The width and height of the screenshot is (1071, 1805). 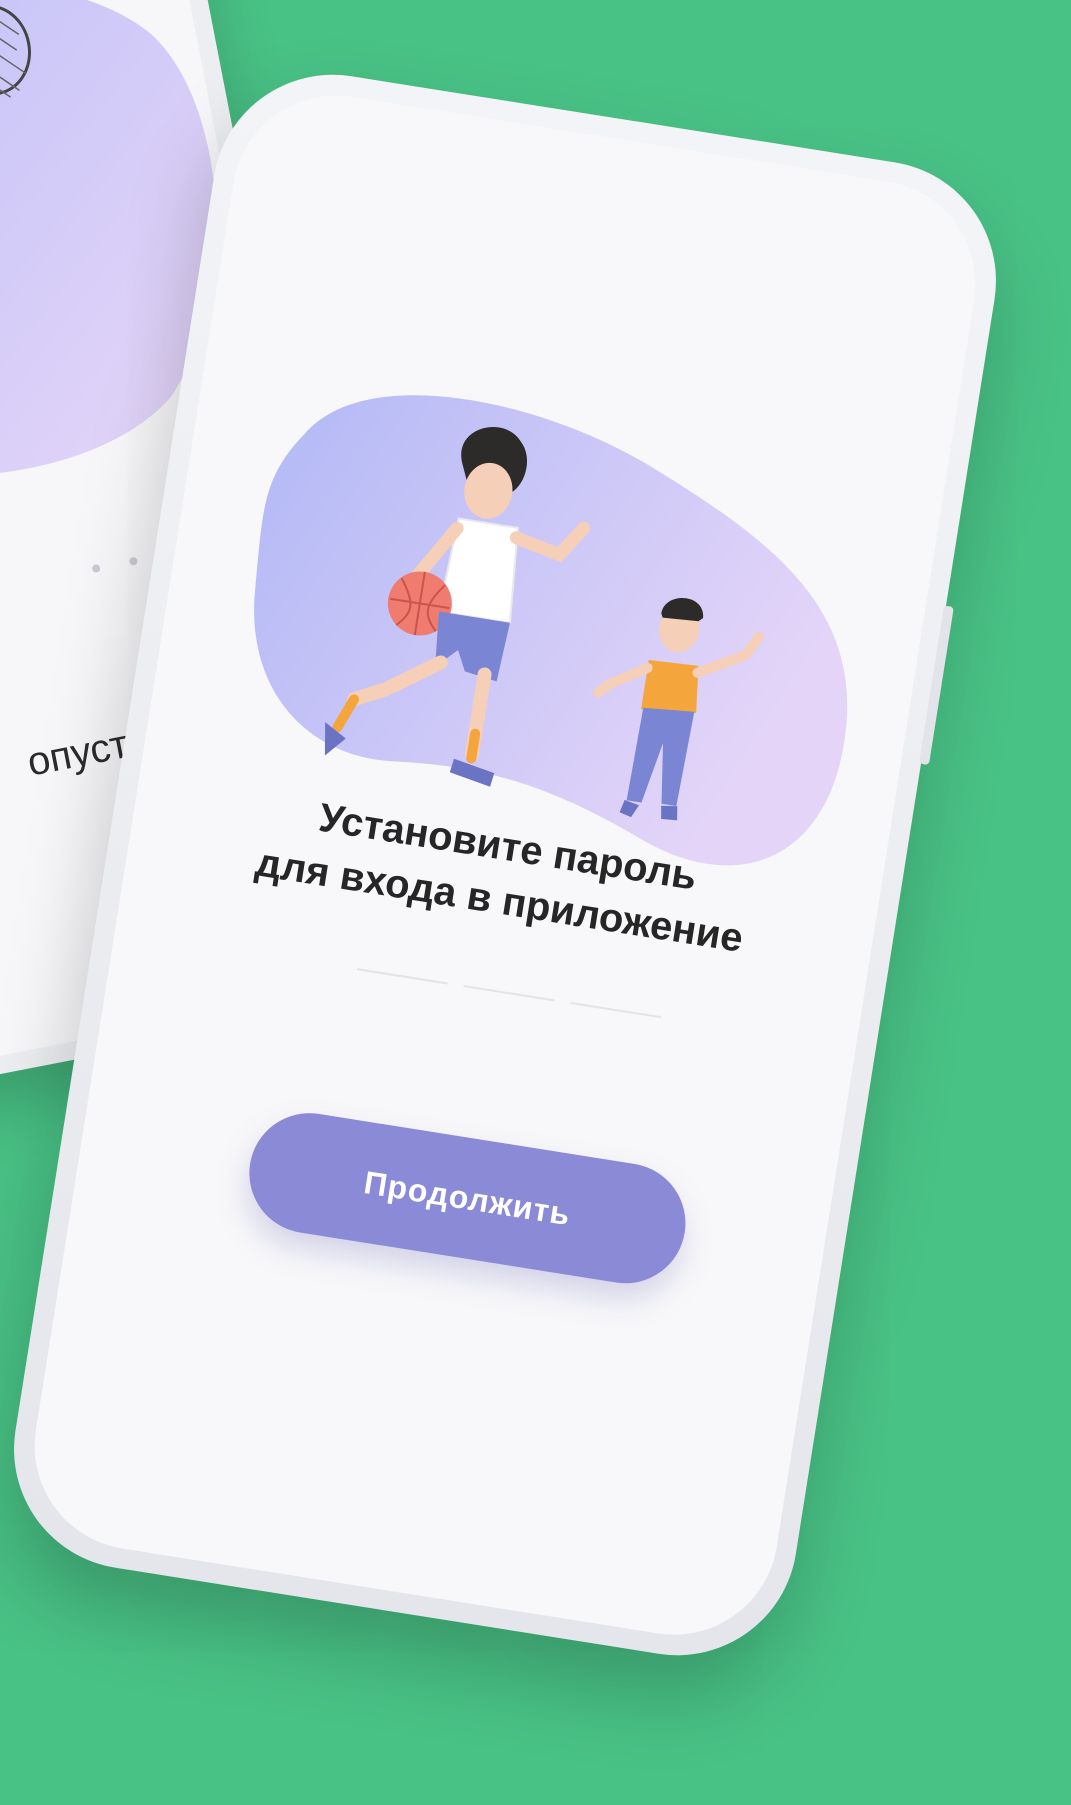 I want to click on continue-button: Продолжить, so click(x=467, y=1198).